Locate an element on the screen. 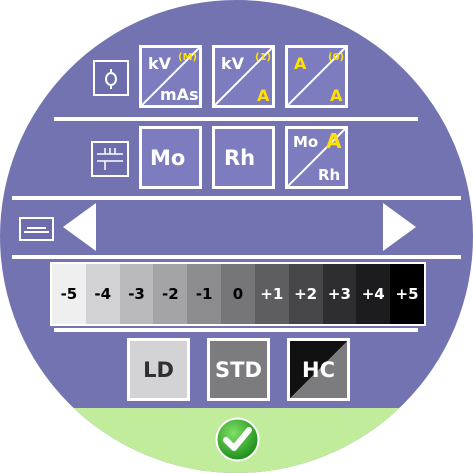 Image resolution: width=473 pixels, height=473 pixels. density-step-label: +4 is located at coordinates (373, 294).